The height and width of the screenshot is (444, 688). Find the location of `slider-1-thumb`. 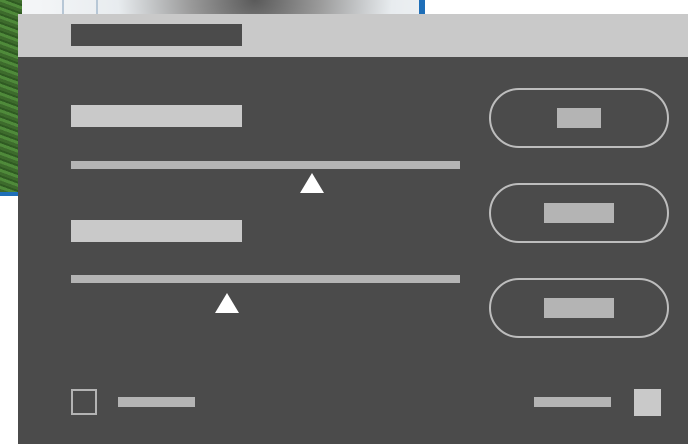

slider-1-thumb is located at coordinates (312, 183).